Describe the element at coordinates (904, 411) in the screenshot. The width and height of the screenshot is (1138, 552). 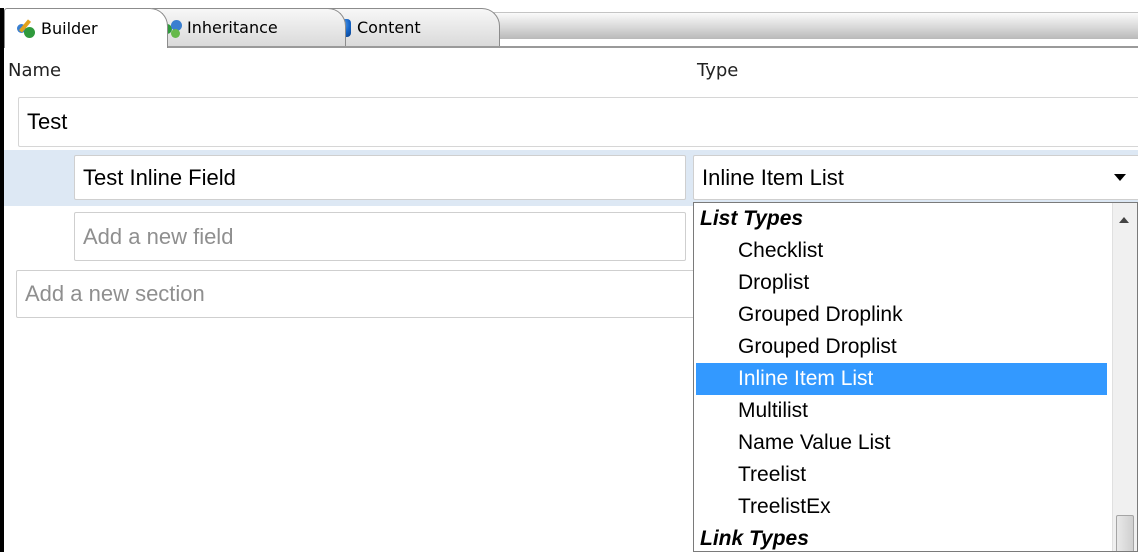
I see `option-multilist: Multilist` at that location.